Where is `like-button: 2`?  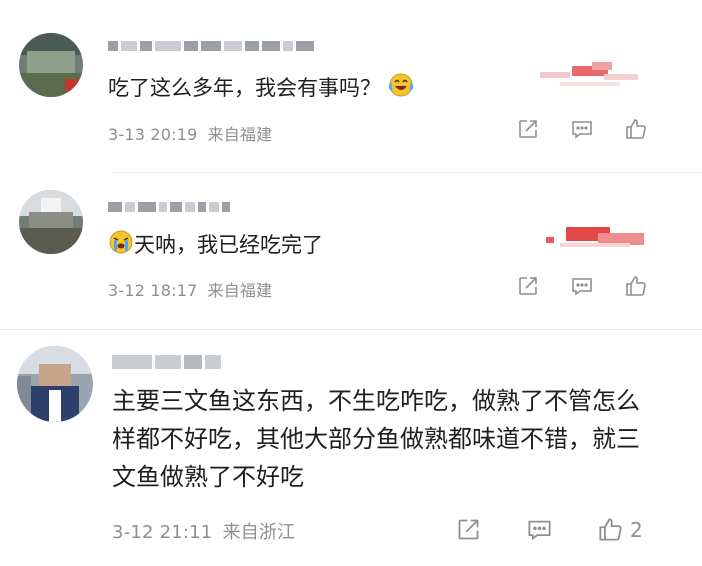 like-button: 2 is located at coordinates (620, 529).